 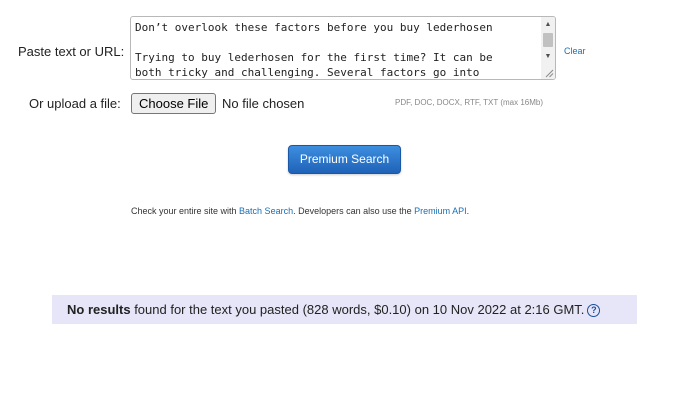 I want to click on premium-search-button: Premium Search, so click(x=344, y=159).